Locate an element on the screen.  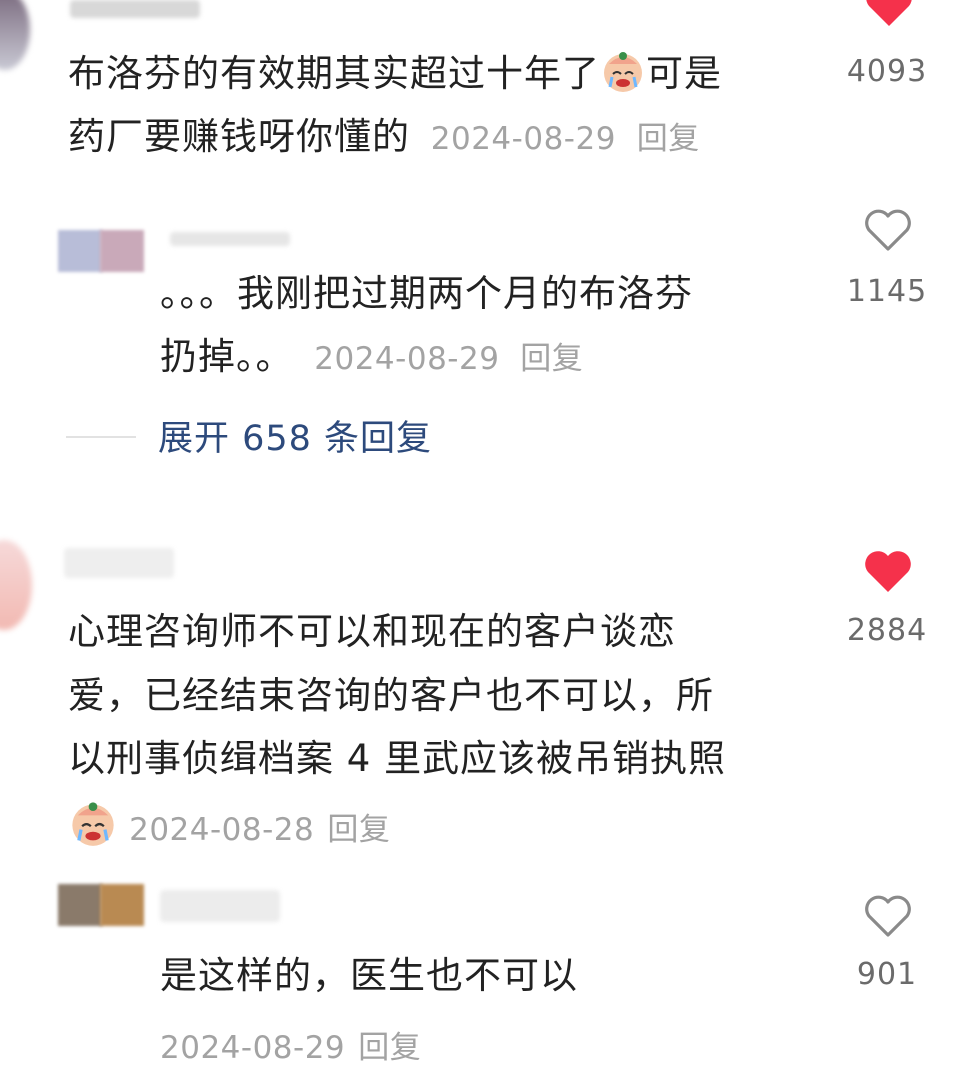
like-count: 4093 is located at coordinates (887, 71).